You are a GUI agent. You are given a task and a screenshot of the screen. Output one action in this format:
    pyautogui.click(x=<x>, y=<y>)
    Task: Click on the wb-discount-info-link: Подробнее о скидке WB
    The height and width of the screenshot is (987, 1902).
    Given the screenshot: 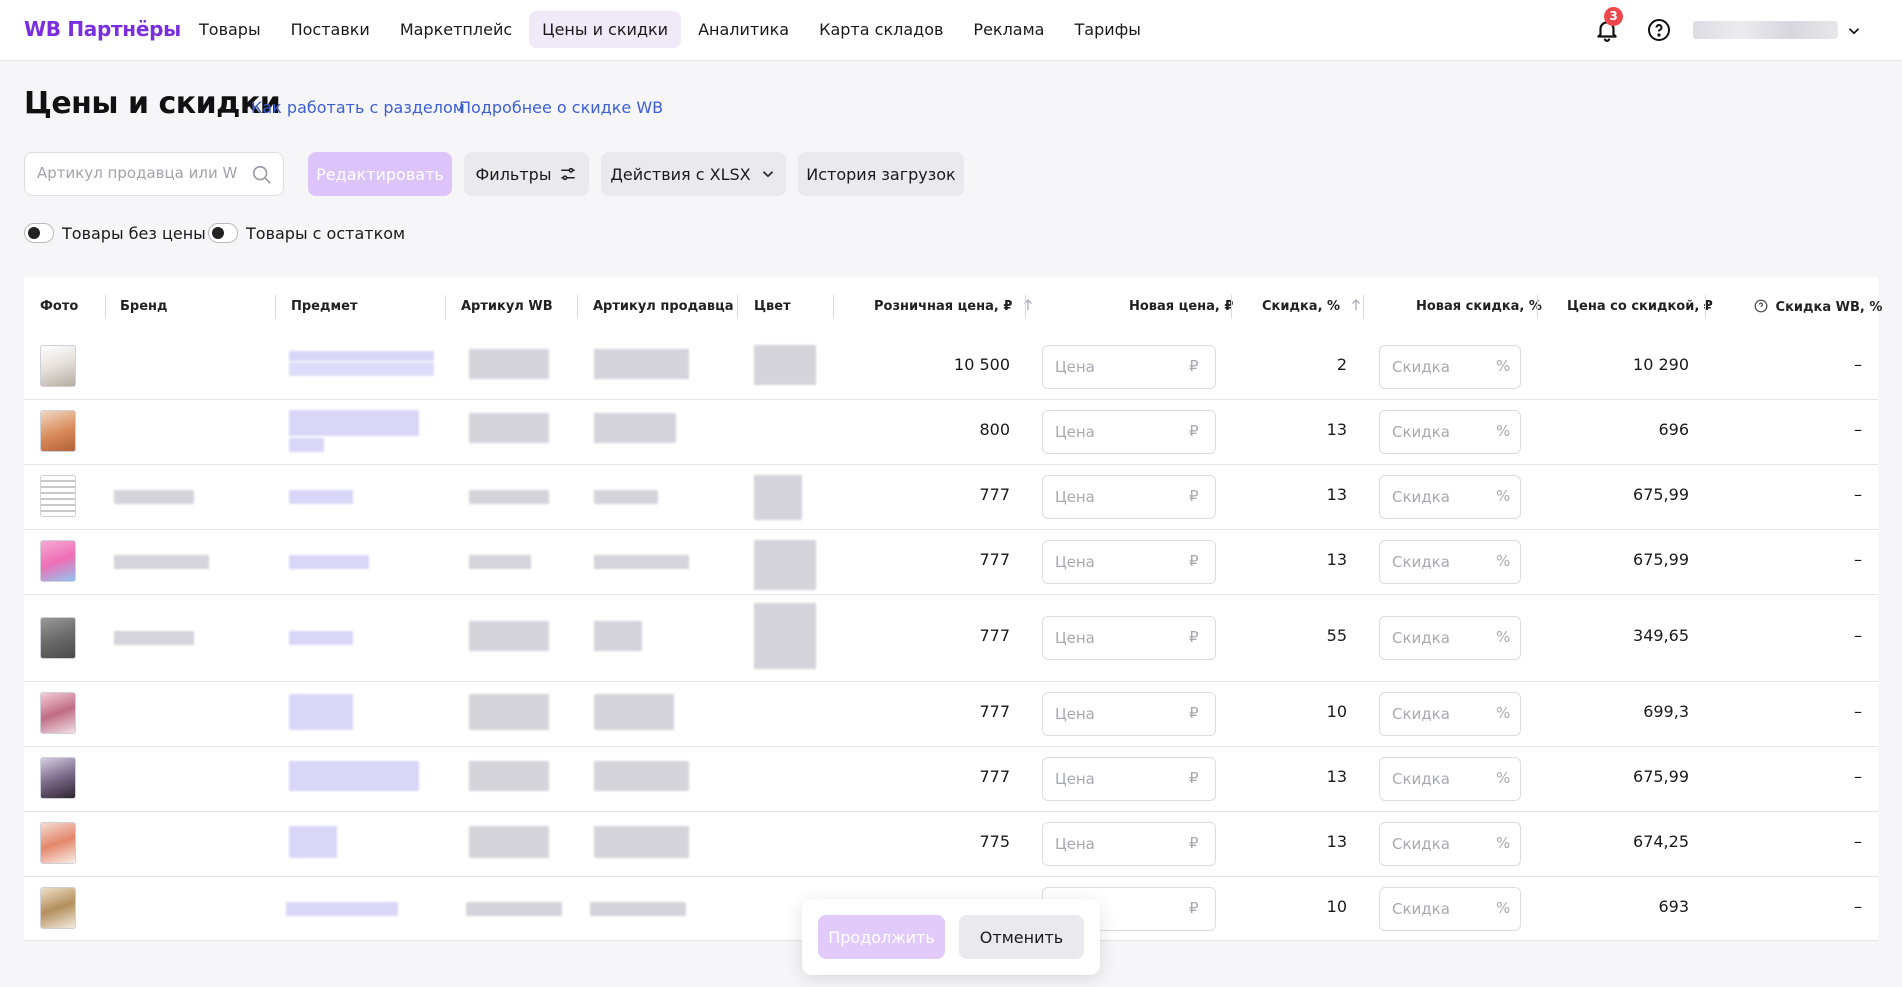 What is the action you would take?
    pyautogui.click(x=561, y=107)
    